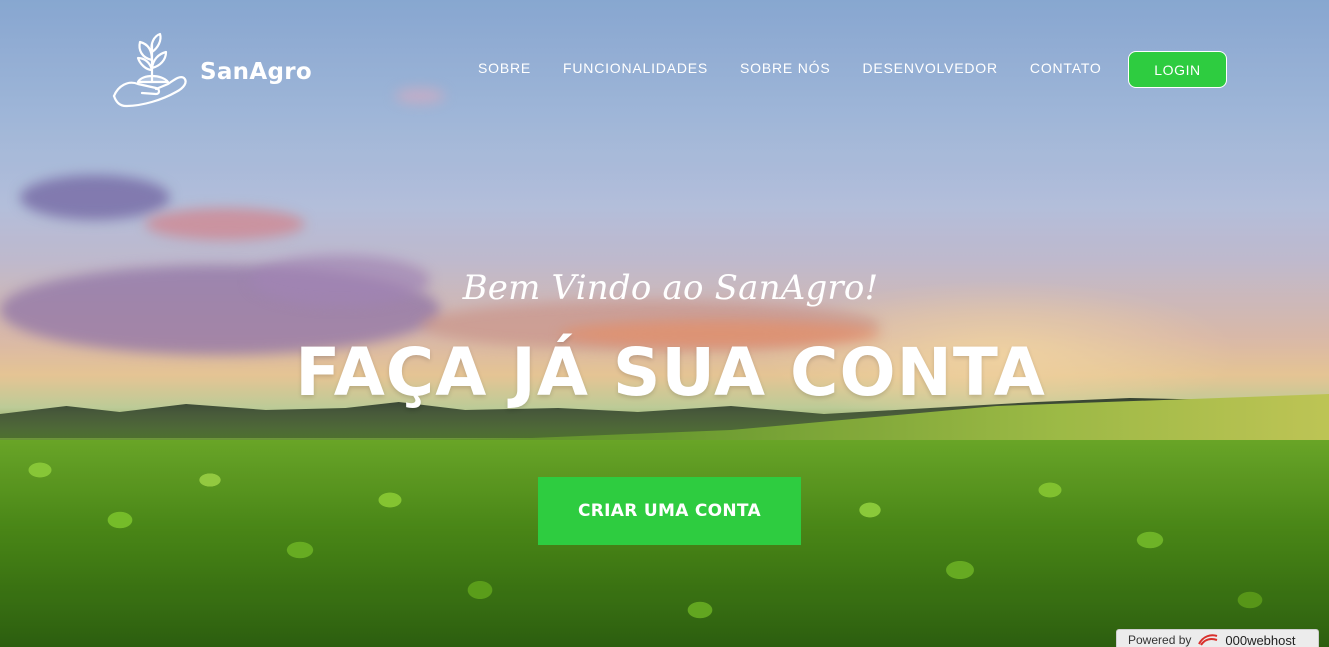 The height and width of the screenshot is (647, 1329). I want to click on host-brand-name: 000webhost, so click(1260, 639).